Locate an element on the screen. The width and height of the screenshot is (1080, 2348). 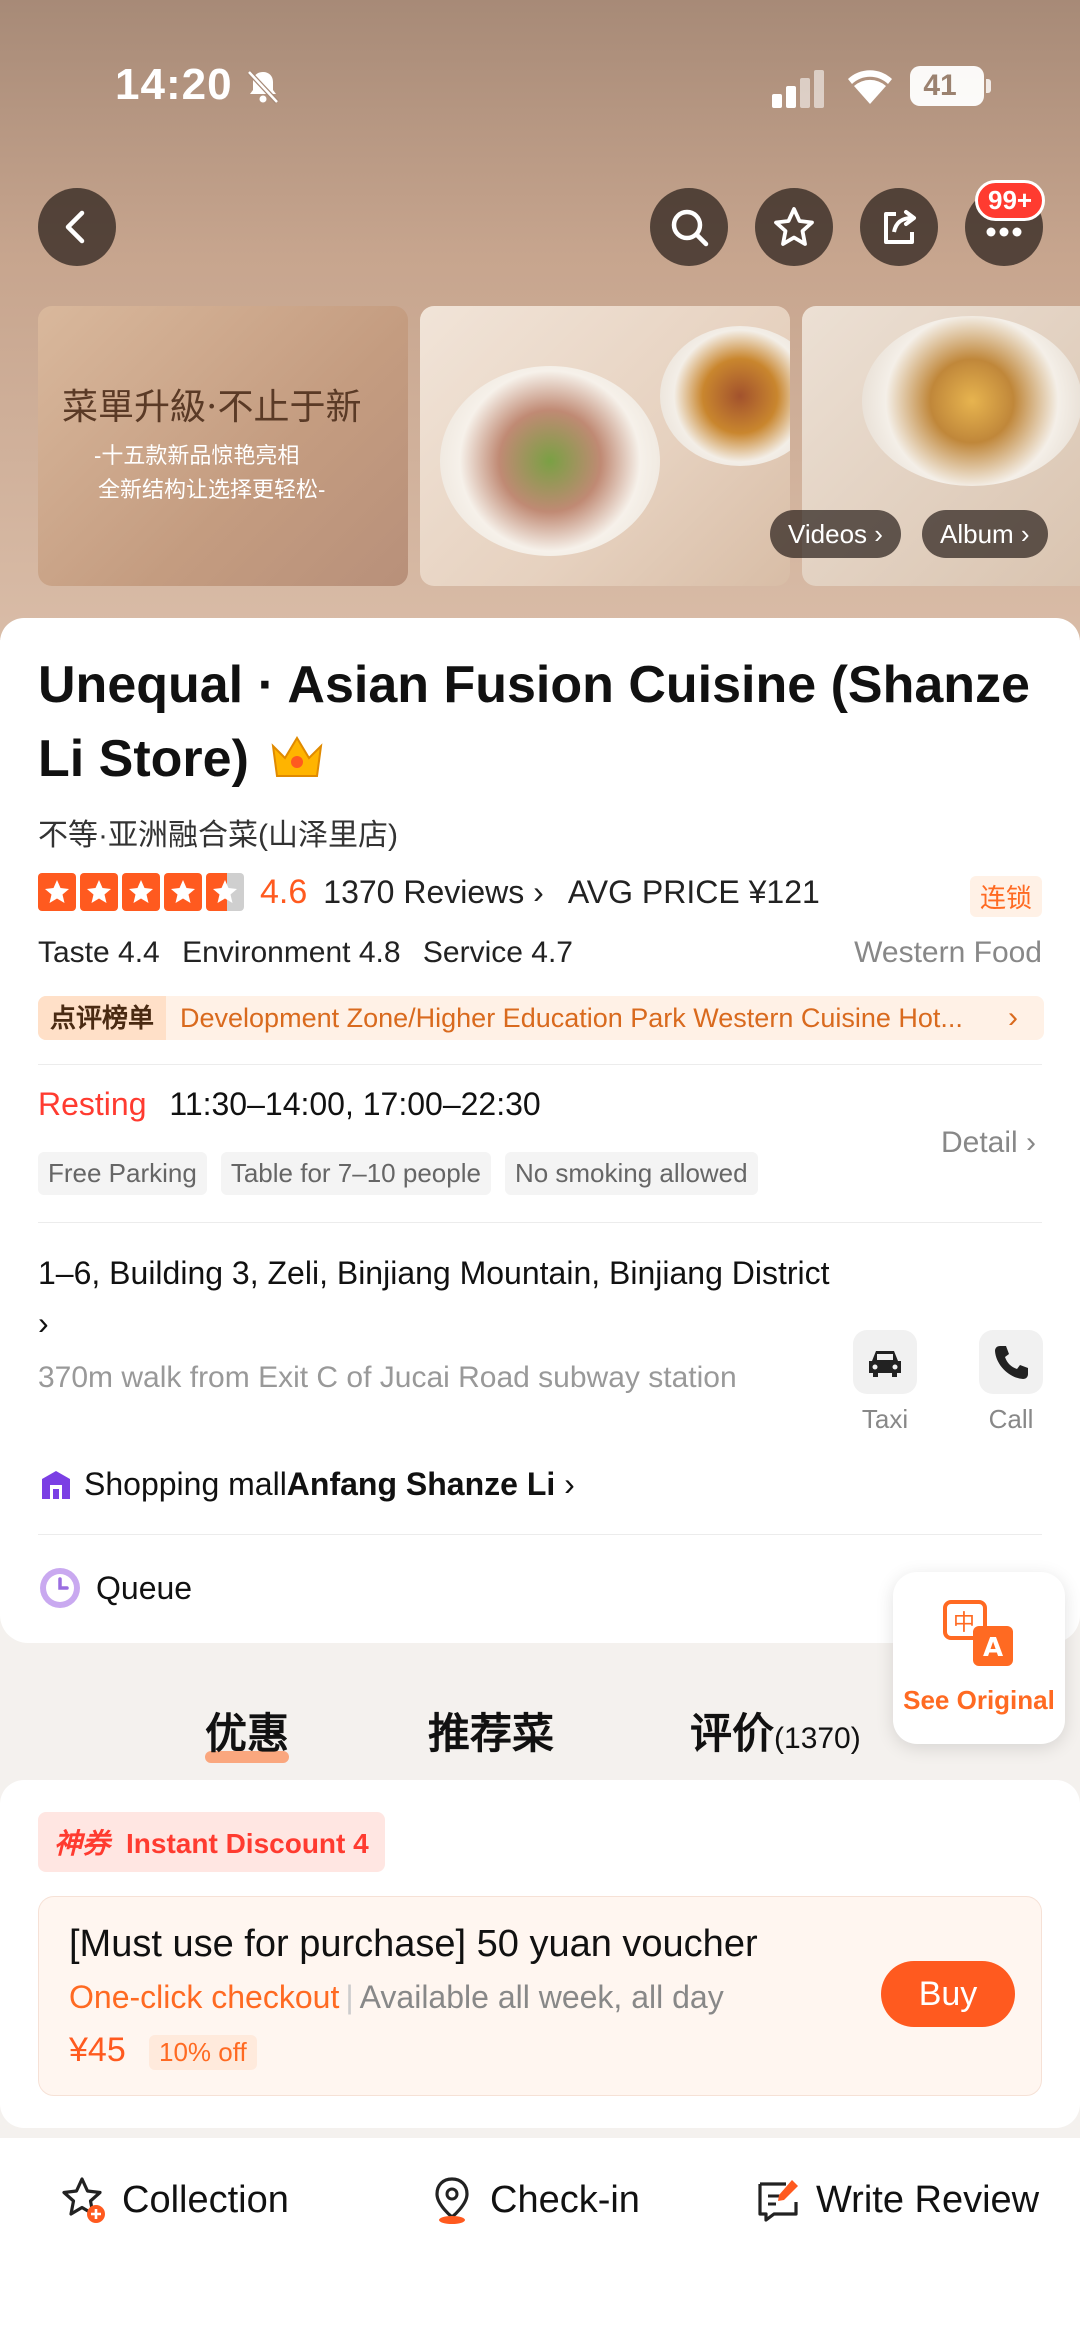
svg-text: A is located at coordinates (993, 1648).